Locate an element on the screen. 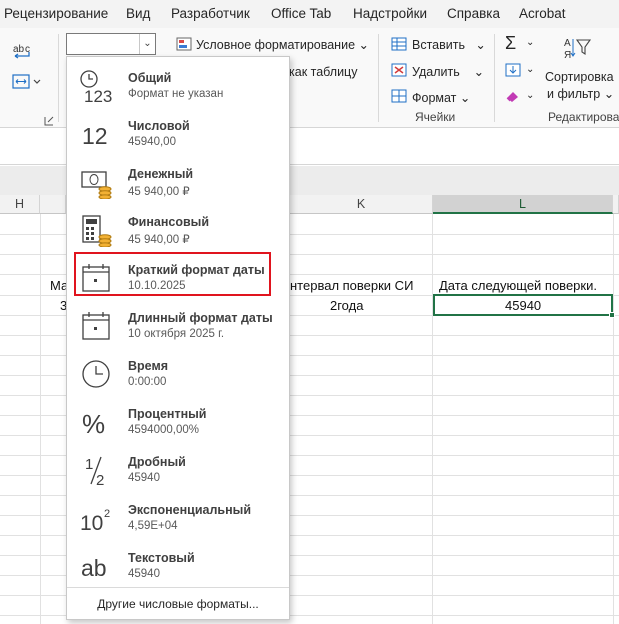  format-option-name: Финансовый is located at coordinates (169, 222).